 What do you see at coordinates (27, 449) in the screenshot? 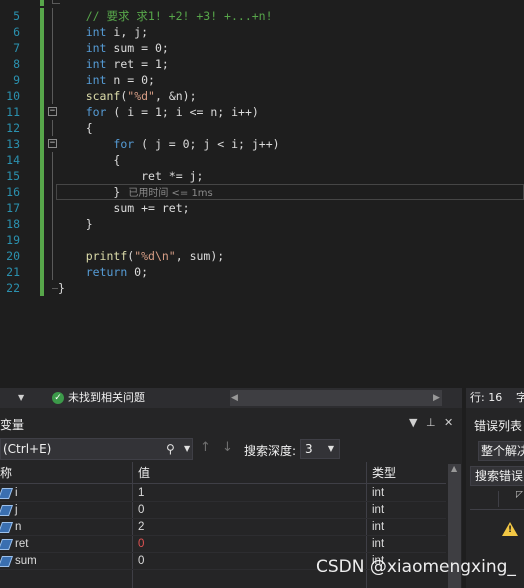
I see `locals-search-placeholder: (Ctrl+E)` at bounding box center [27, 449].